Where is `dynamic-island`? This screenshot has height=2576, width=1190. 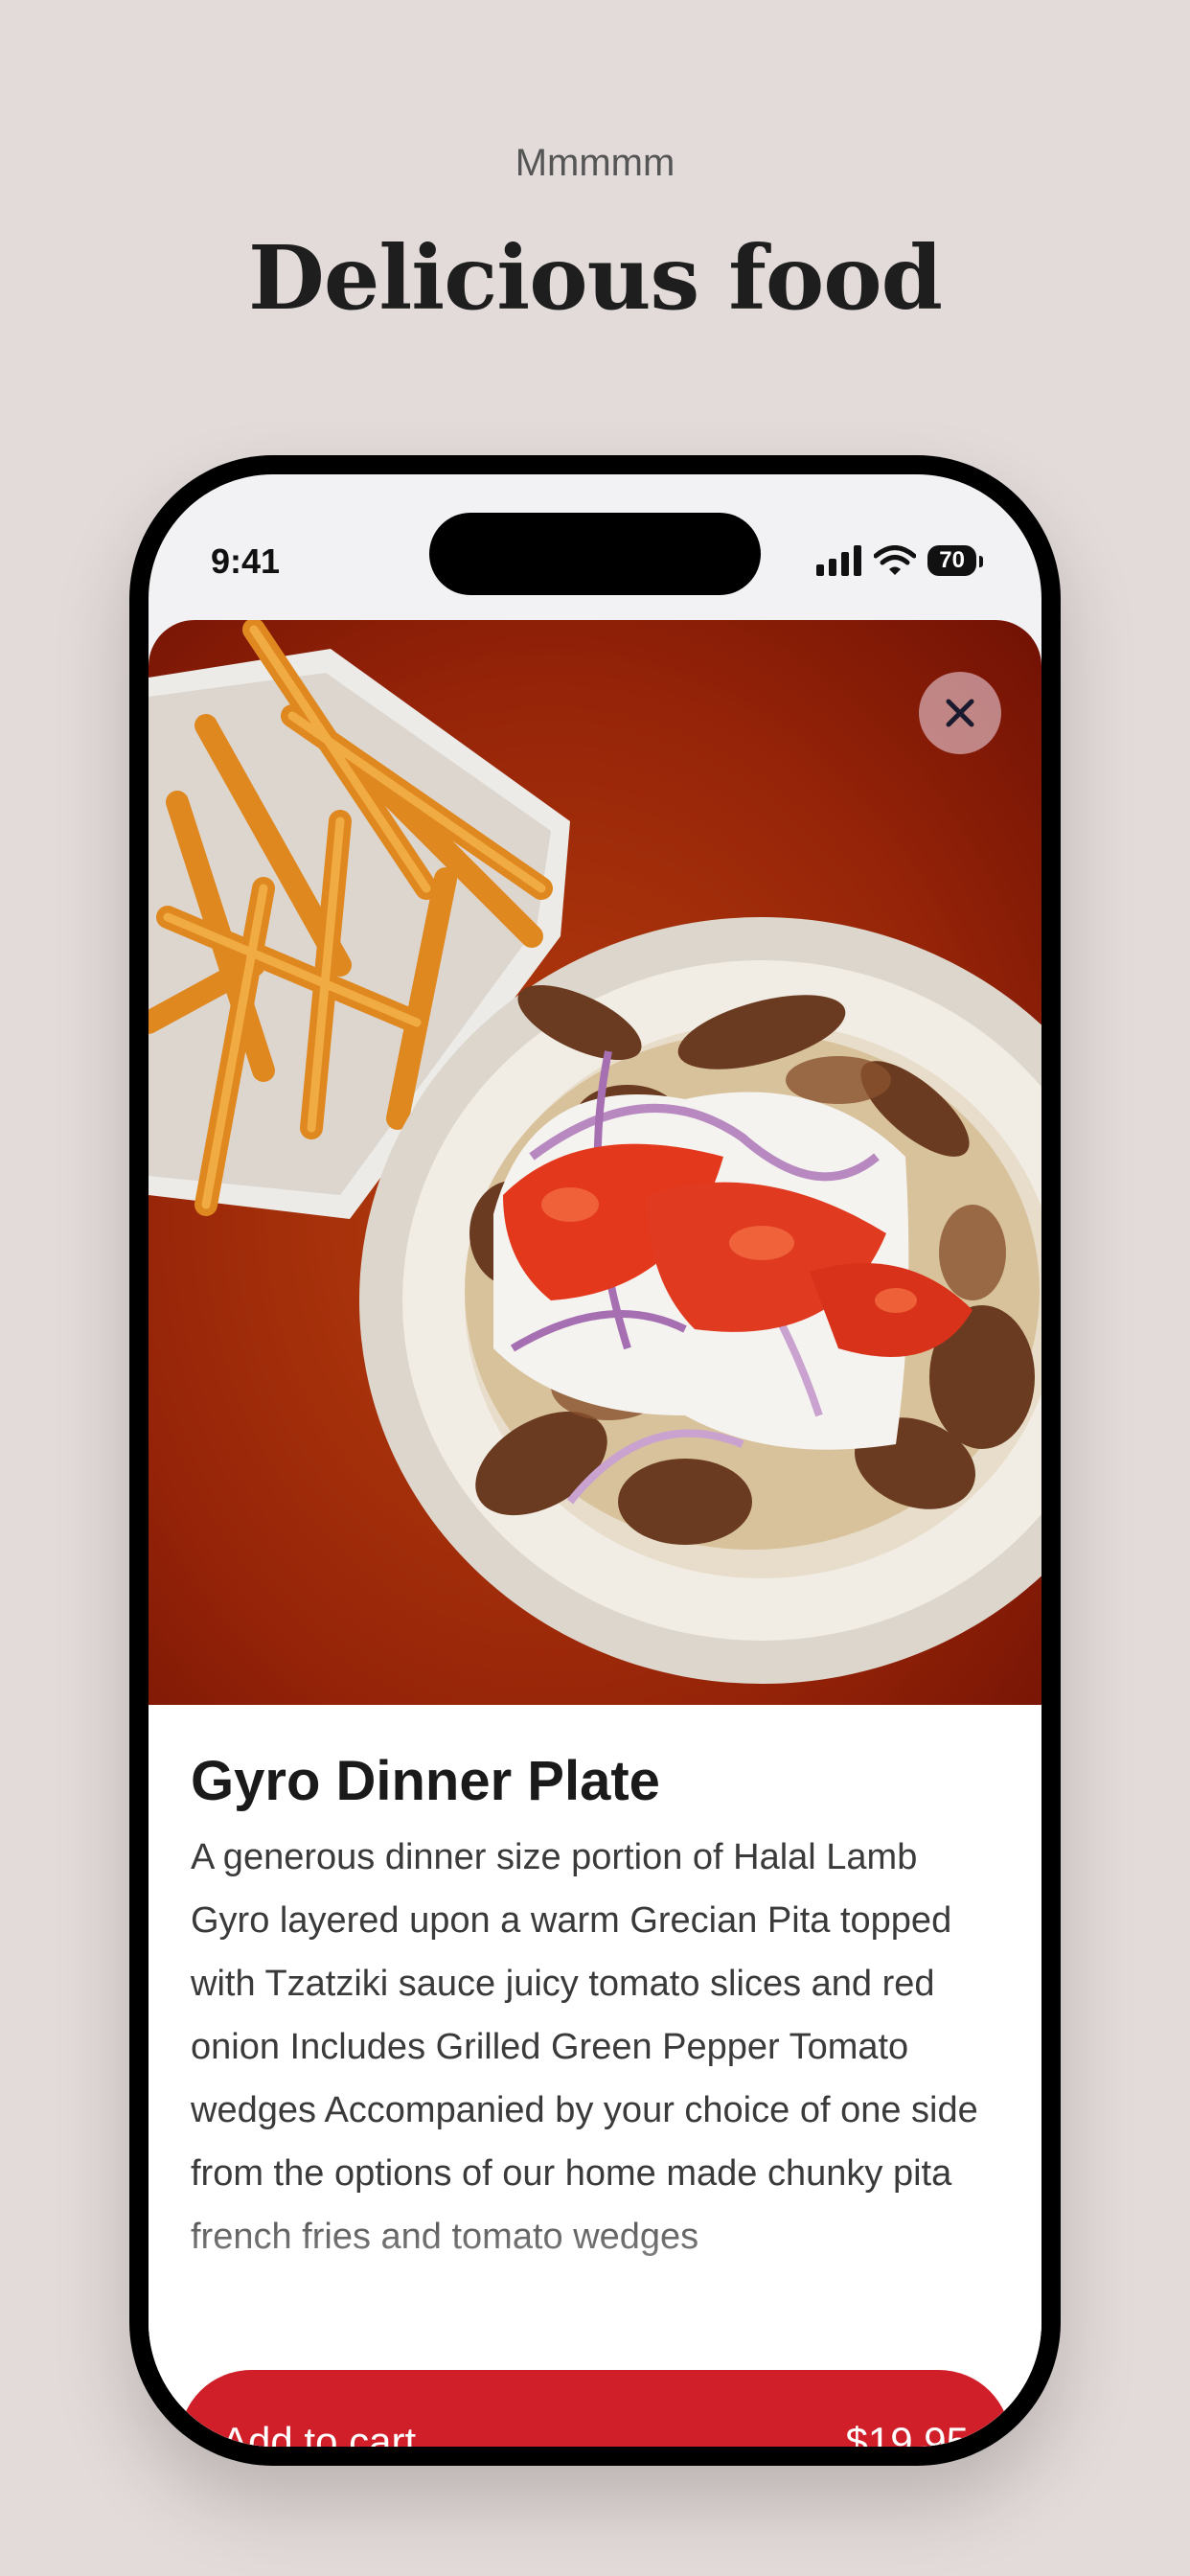
dynamic-island is located at coordinates (595, 554).